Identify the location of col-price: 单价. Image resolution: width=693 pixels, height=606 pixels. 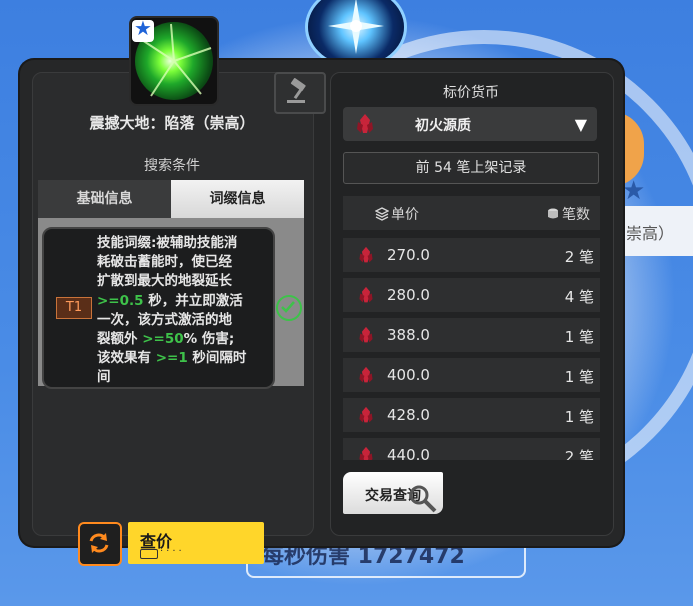
(405, 215).